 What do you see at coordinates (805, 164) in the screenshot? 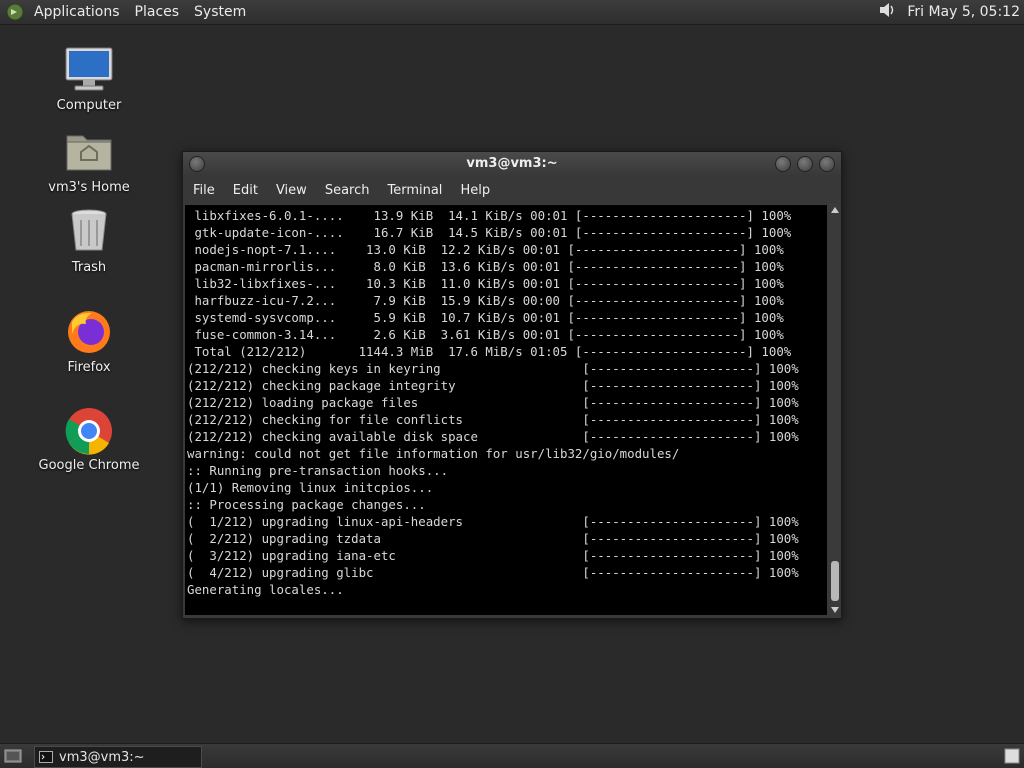
I see `maximize-button` at bounding box center [805, 164].